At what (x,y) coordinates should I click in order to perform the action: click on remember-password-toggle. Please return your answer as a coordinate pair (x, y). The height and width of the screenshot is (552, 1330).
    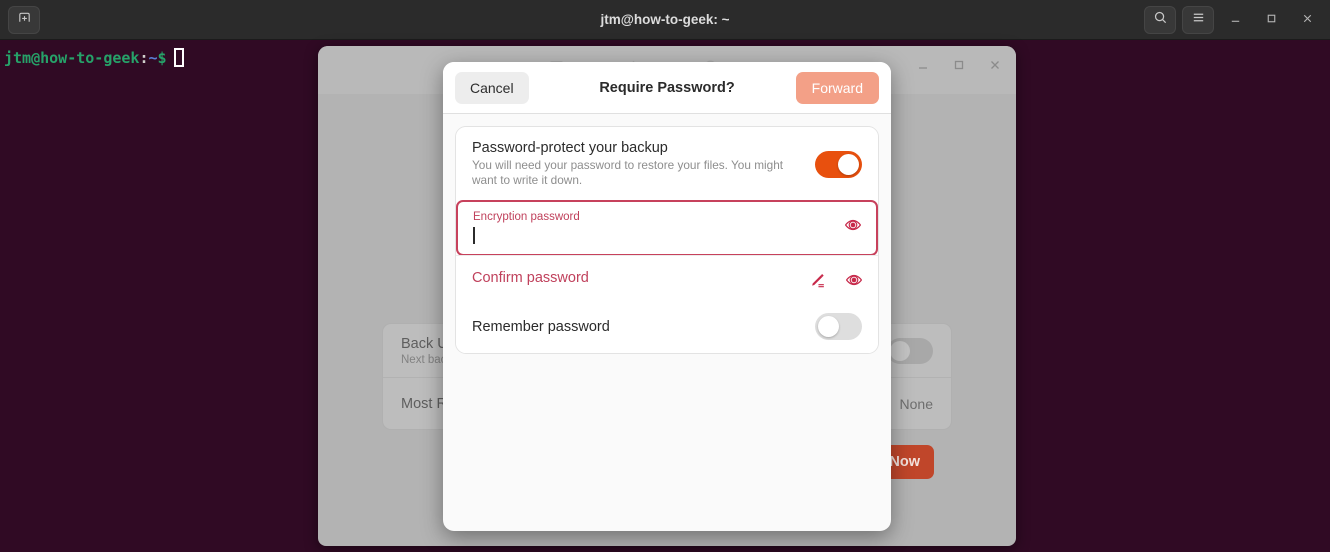
    Looking at the image, I should click on (838, 326).